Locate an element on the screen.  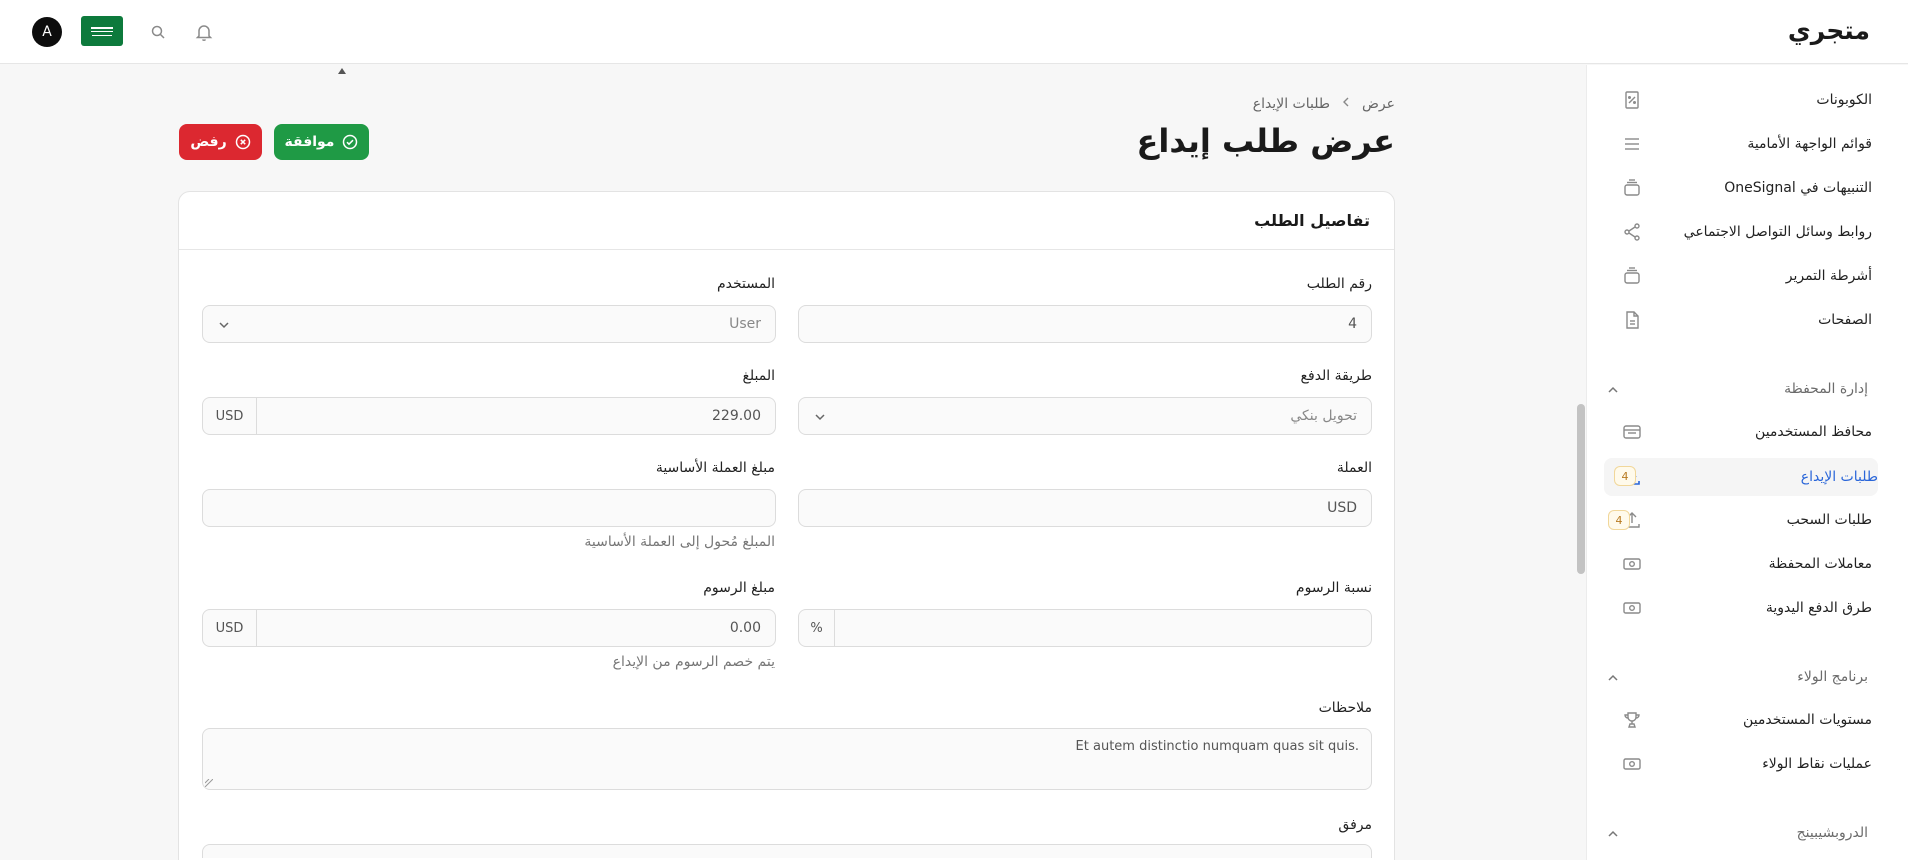
sidebar-item-loyalty-operations: عمليات نقاط الولاء is located at coordinates (1738, 764).